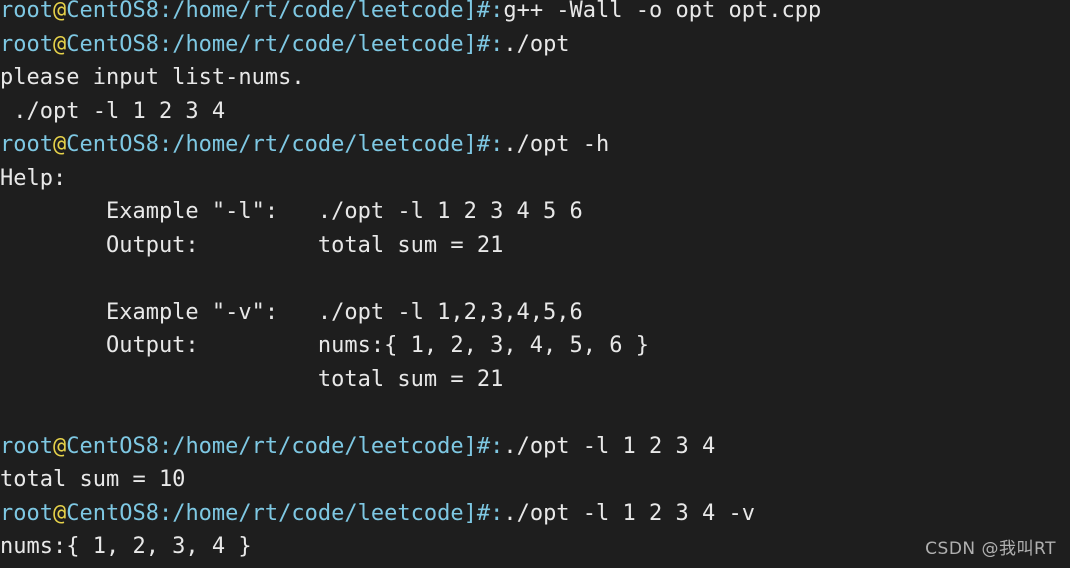  I want to click on terminal-output-text: total sum = 21, so click(252, 379).